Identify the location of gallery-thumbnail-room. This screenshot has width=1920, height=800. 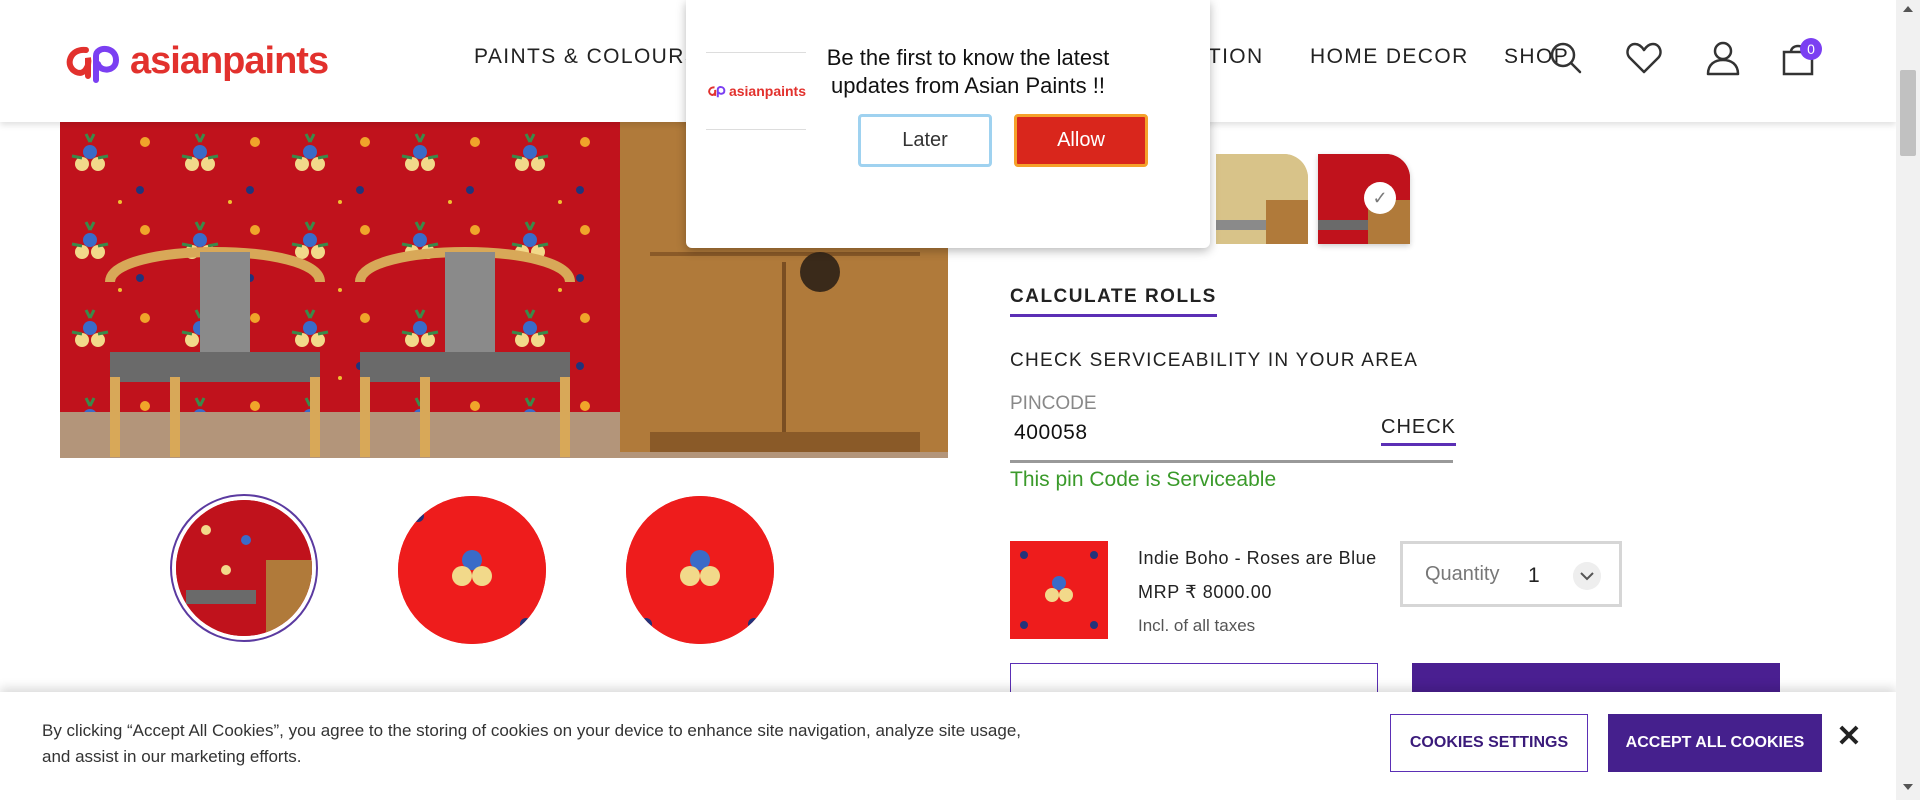
(244, 568).